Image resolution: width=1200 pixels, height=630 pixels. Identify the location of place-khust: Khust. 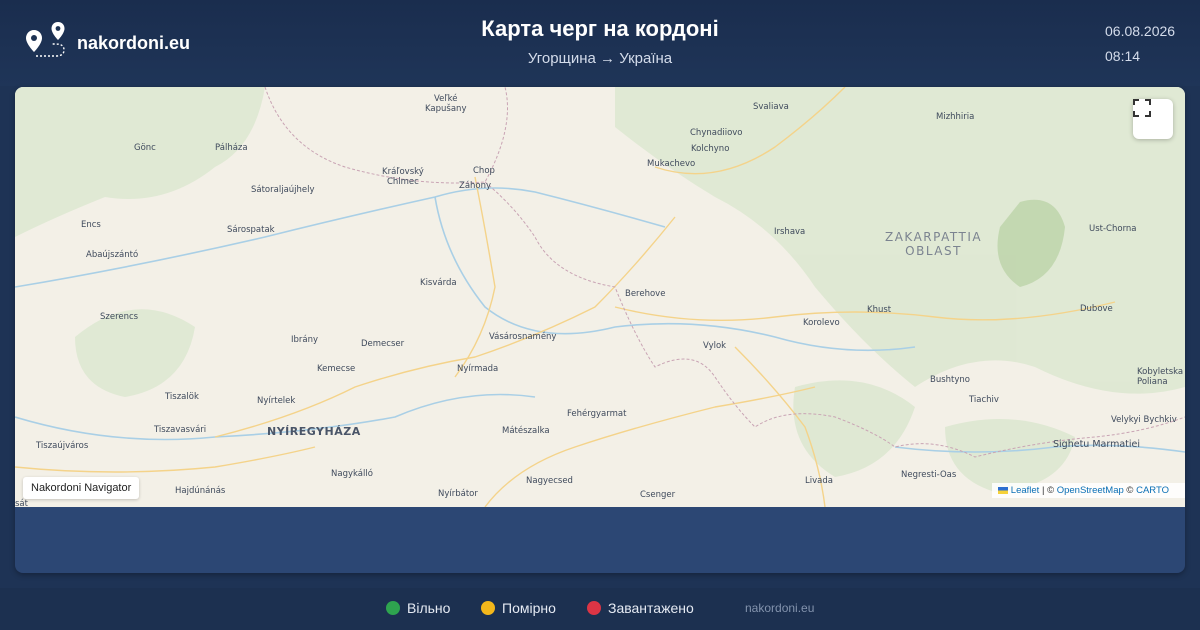
(879, 310).